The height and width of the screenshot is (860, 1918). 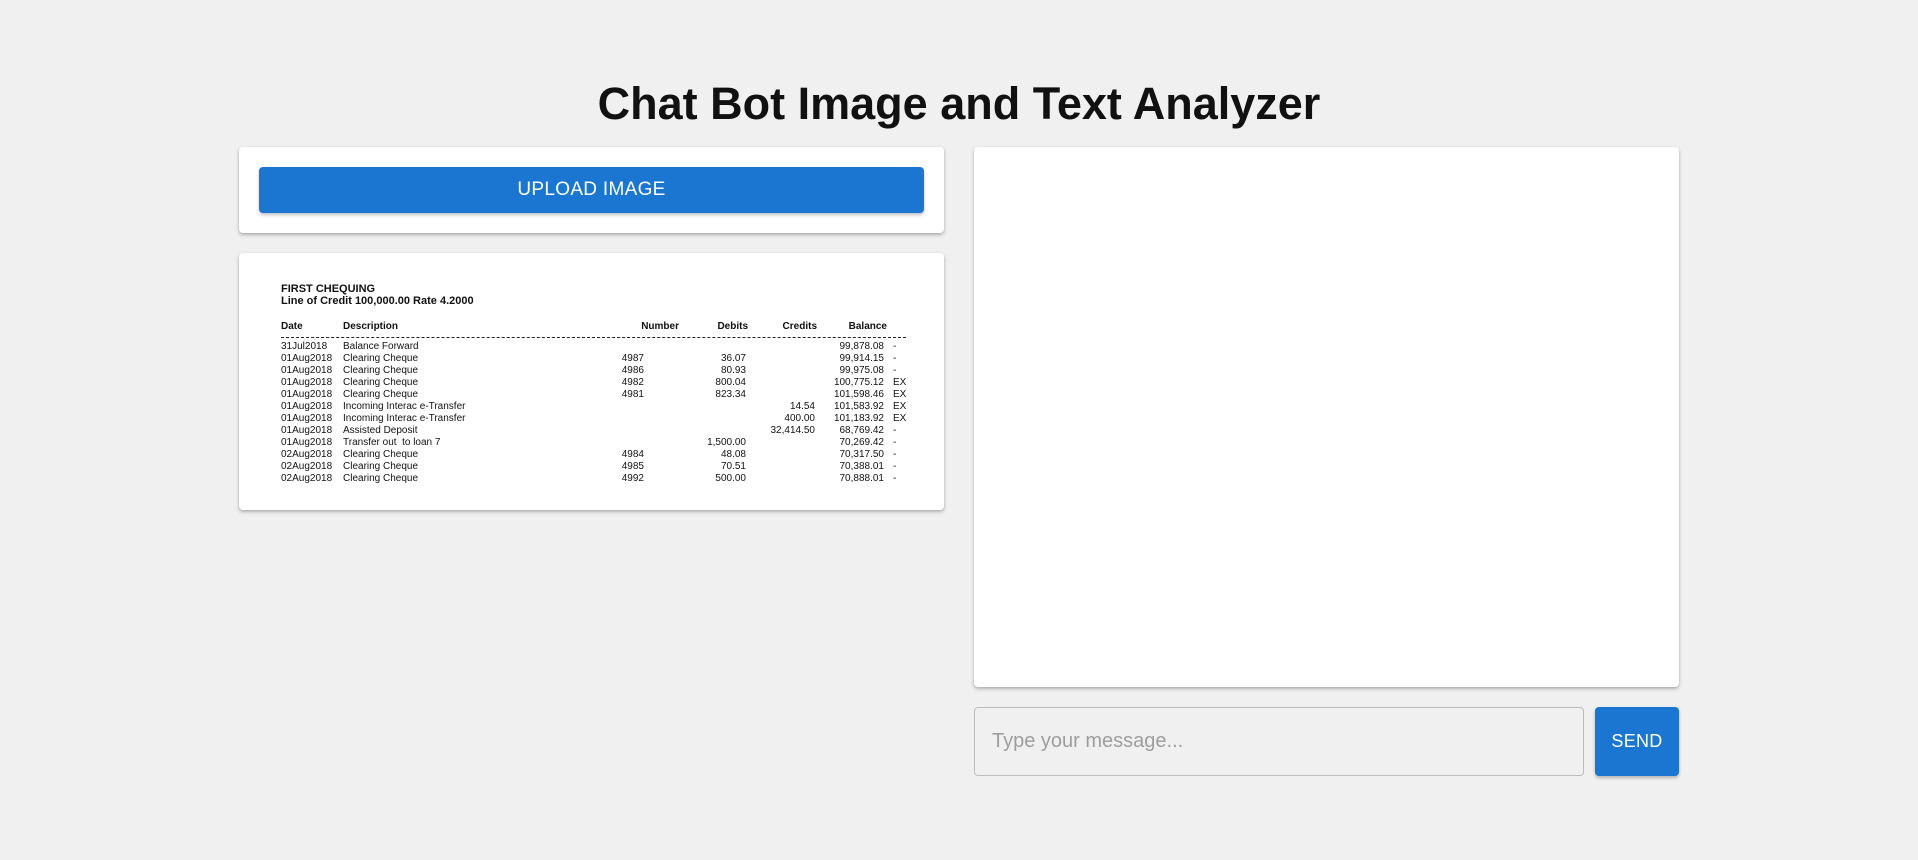 What do you see at coordinates (632, 394) in the screenshot?
I see `row-number: 4981` at bounding box center [632, 394].